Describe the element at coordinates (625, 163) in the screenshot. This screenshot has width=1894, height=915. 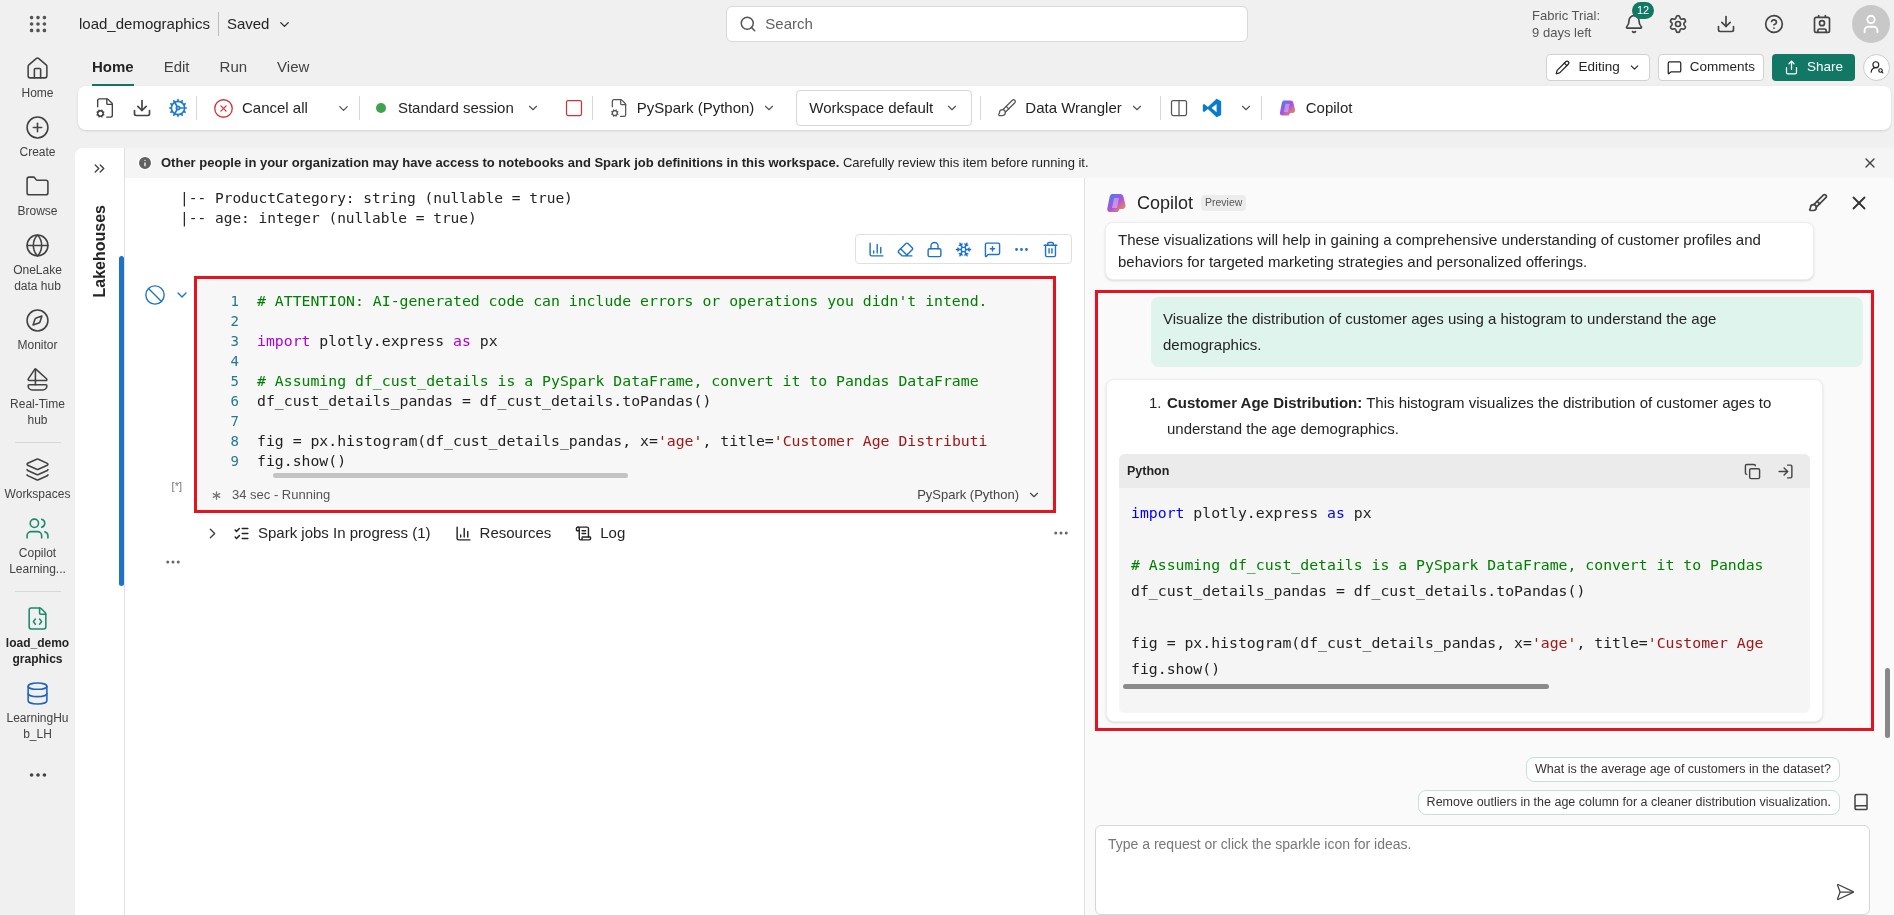
I see `banner-message: Other people in your organization may have access to notebooks and Spark job definitions in this workspace. Carefully review this item before running it.` at that location.